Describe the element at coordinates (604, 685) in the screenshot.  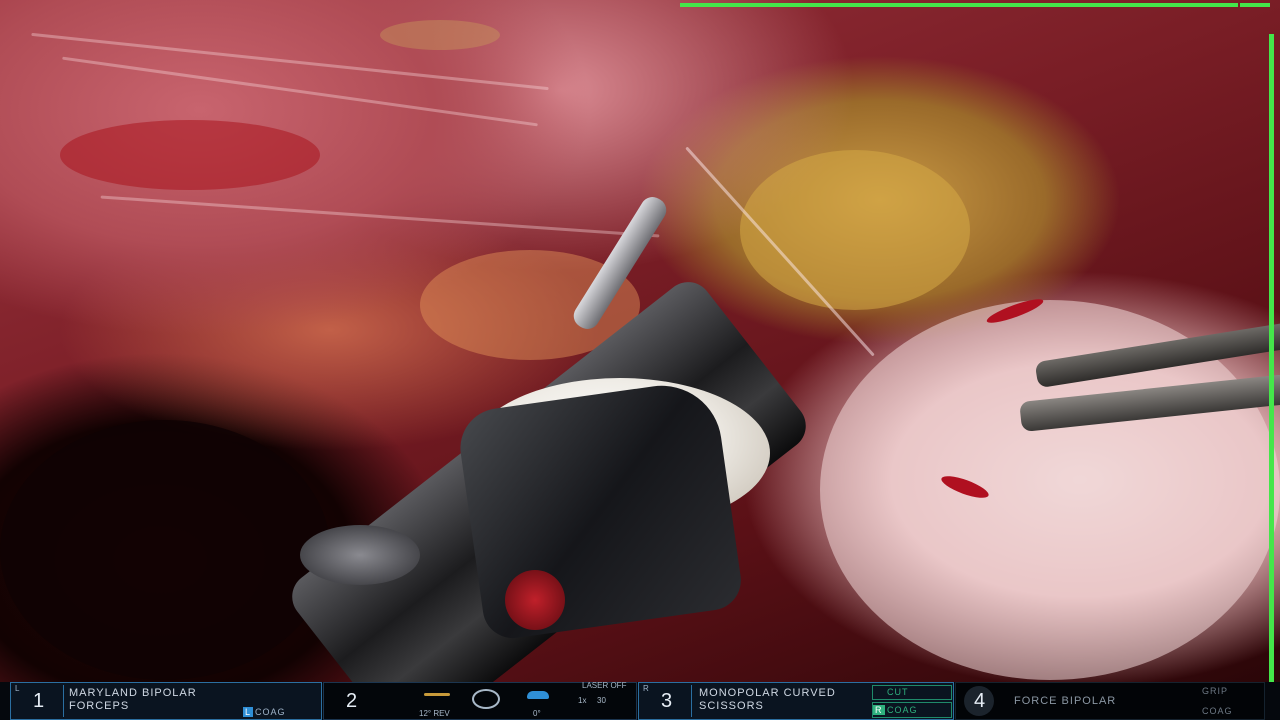
I see `laser-status: LASER OFF` at that location.